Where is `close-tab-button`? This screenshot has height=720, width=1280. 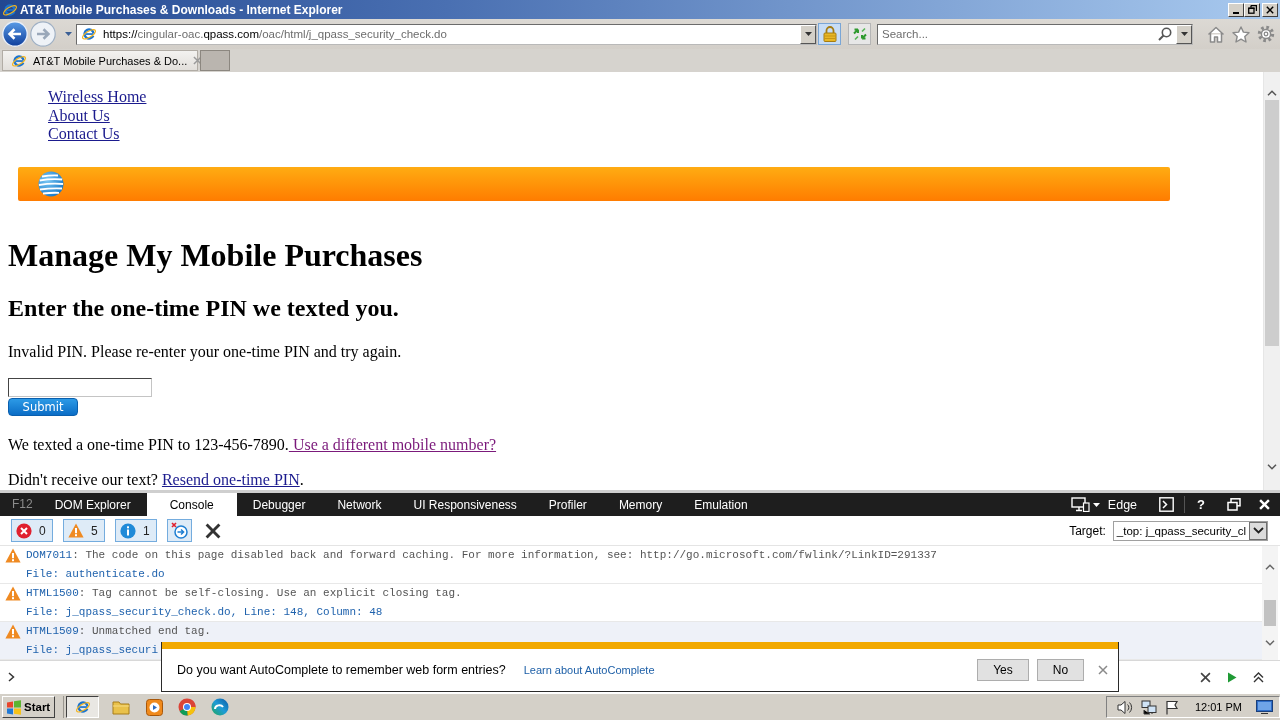 close-tab-button is located at coordinates (198, 60).